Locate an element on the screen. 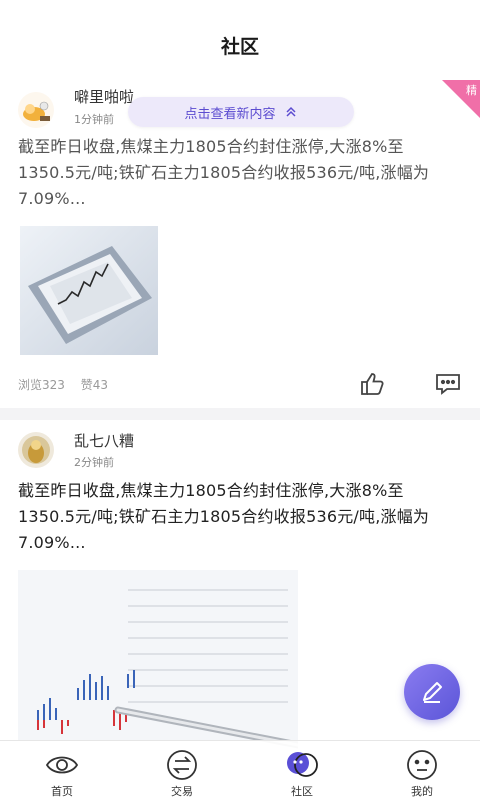  elite-badge-label: 精 is located at coordinates (471, 90).